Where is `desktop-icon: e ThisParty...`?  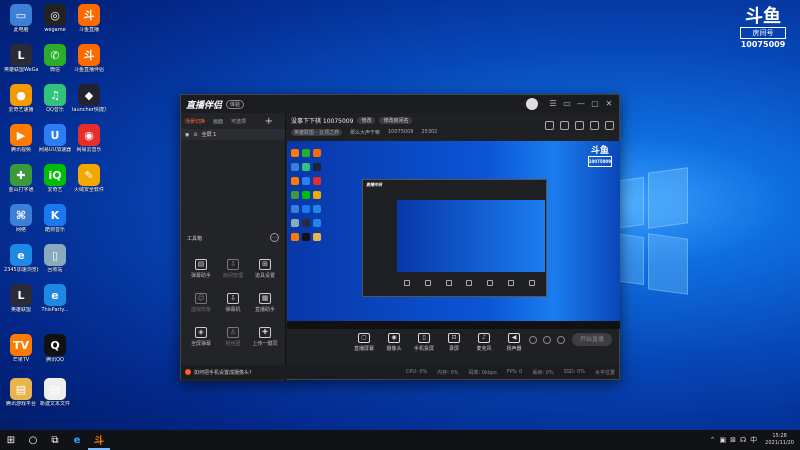
desktop-icon: e ThisParty... is located at coordinates (55, 298).